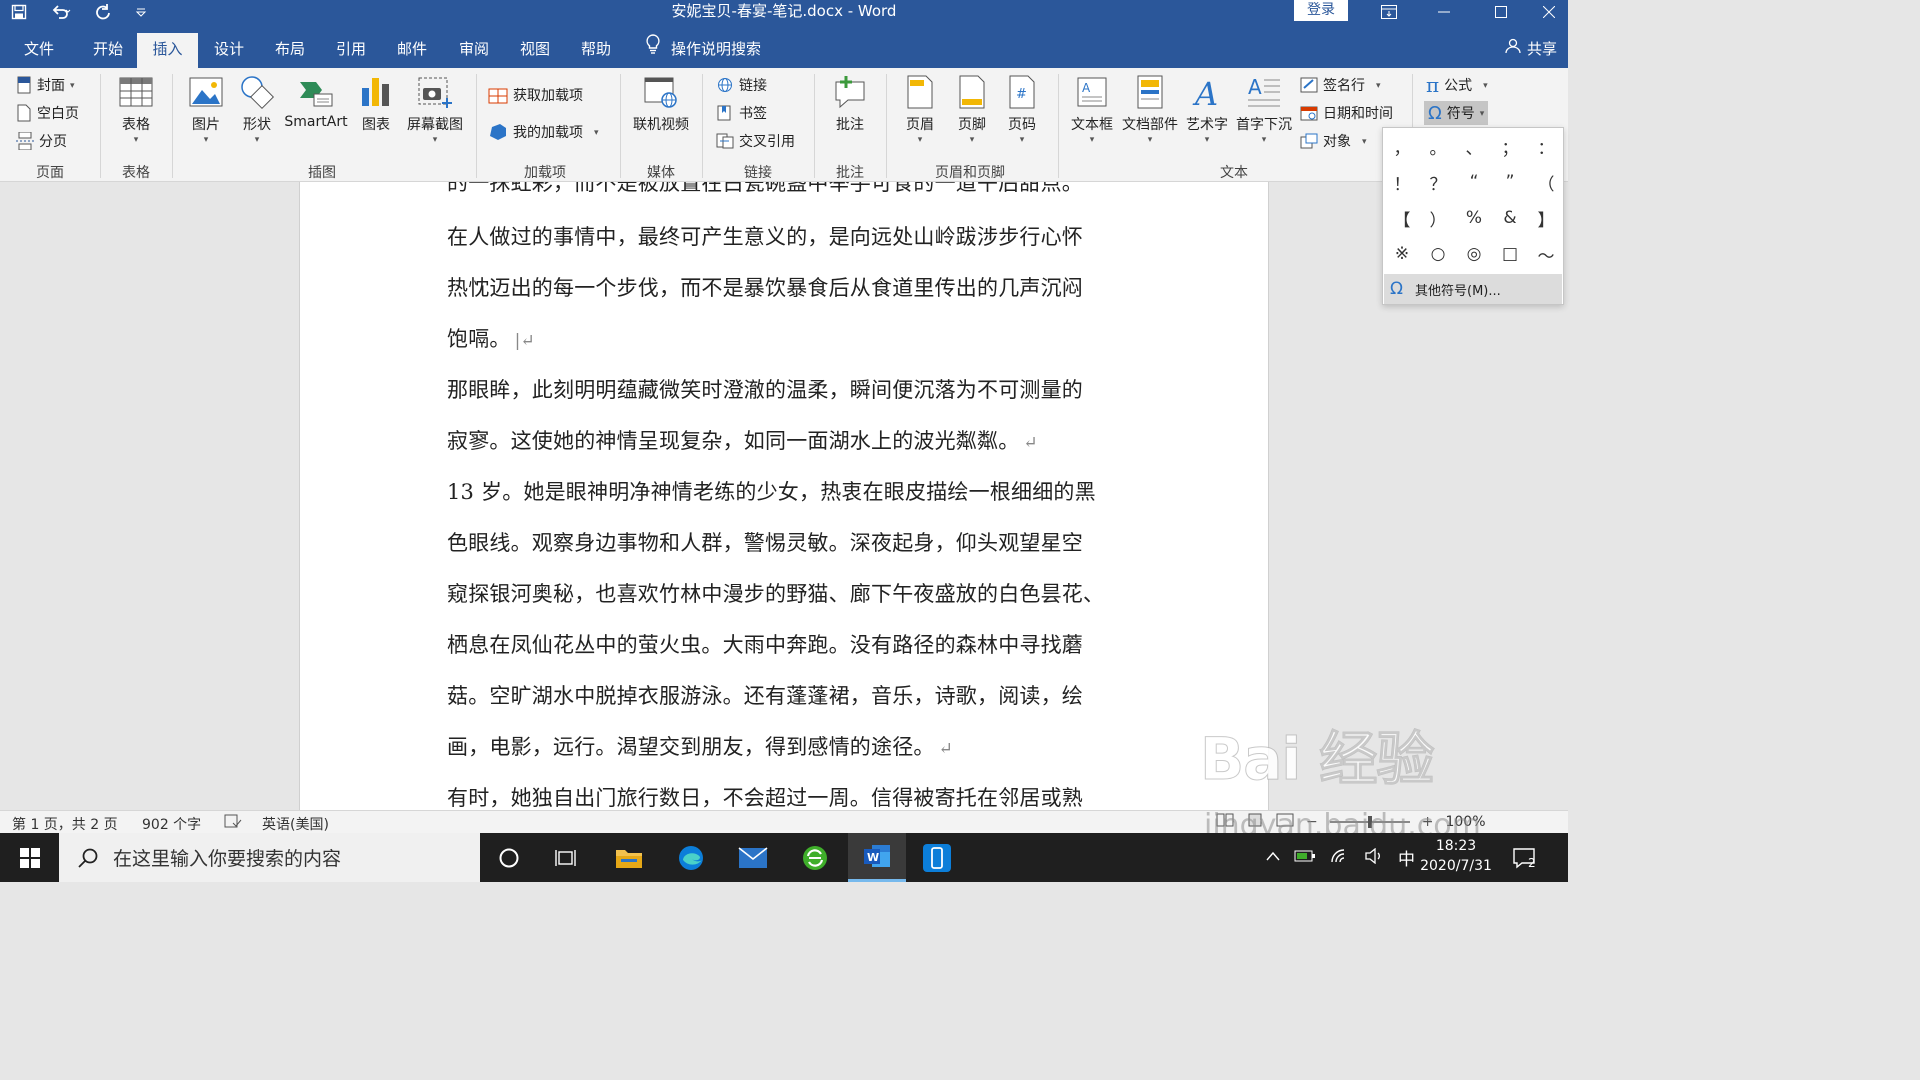 The image size is (1920, 1080). I want to click on word-app-icon: W, so click(877, 857).